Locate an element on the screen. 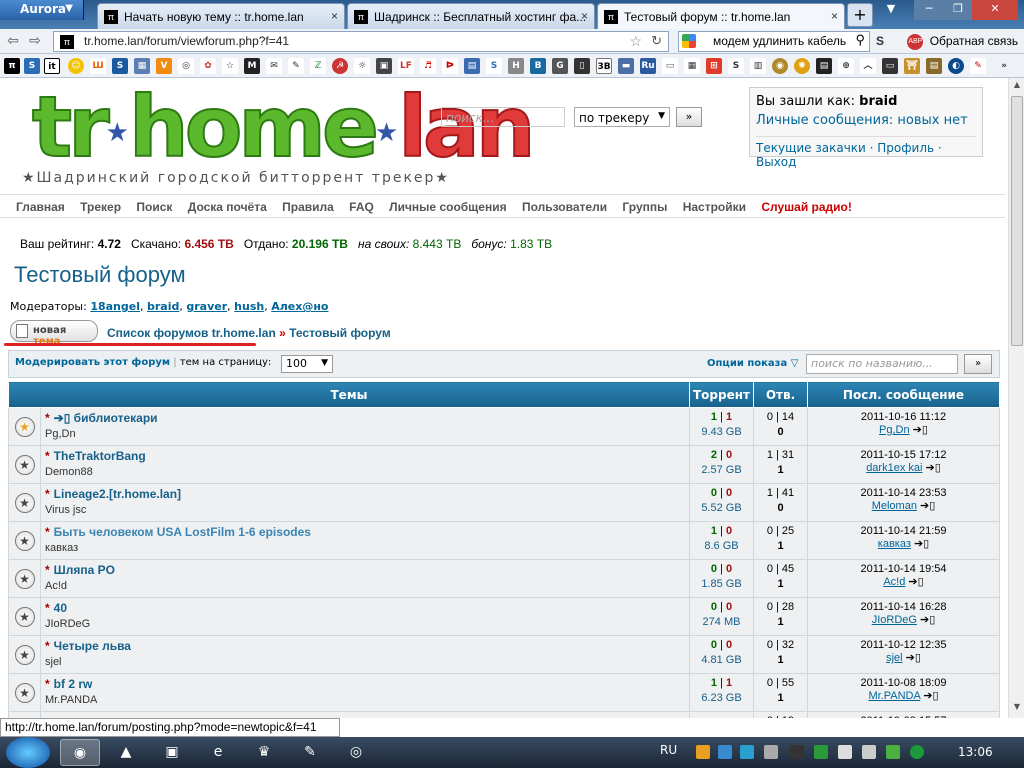  nav-search: Поиск is located at coordinates (154, 207).